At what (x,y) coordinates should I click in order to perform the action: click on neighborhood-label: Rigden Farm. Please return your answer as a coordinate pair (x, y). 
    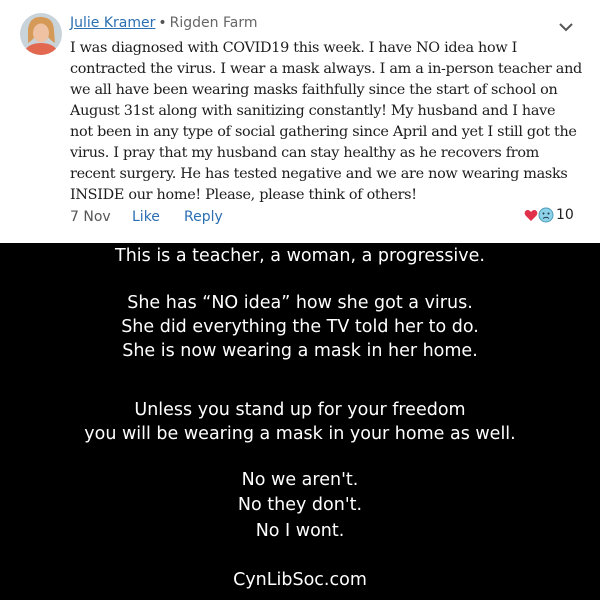
    Looking at the image, I should click on (213, 23).